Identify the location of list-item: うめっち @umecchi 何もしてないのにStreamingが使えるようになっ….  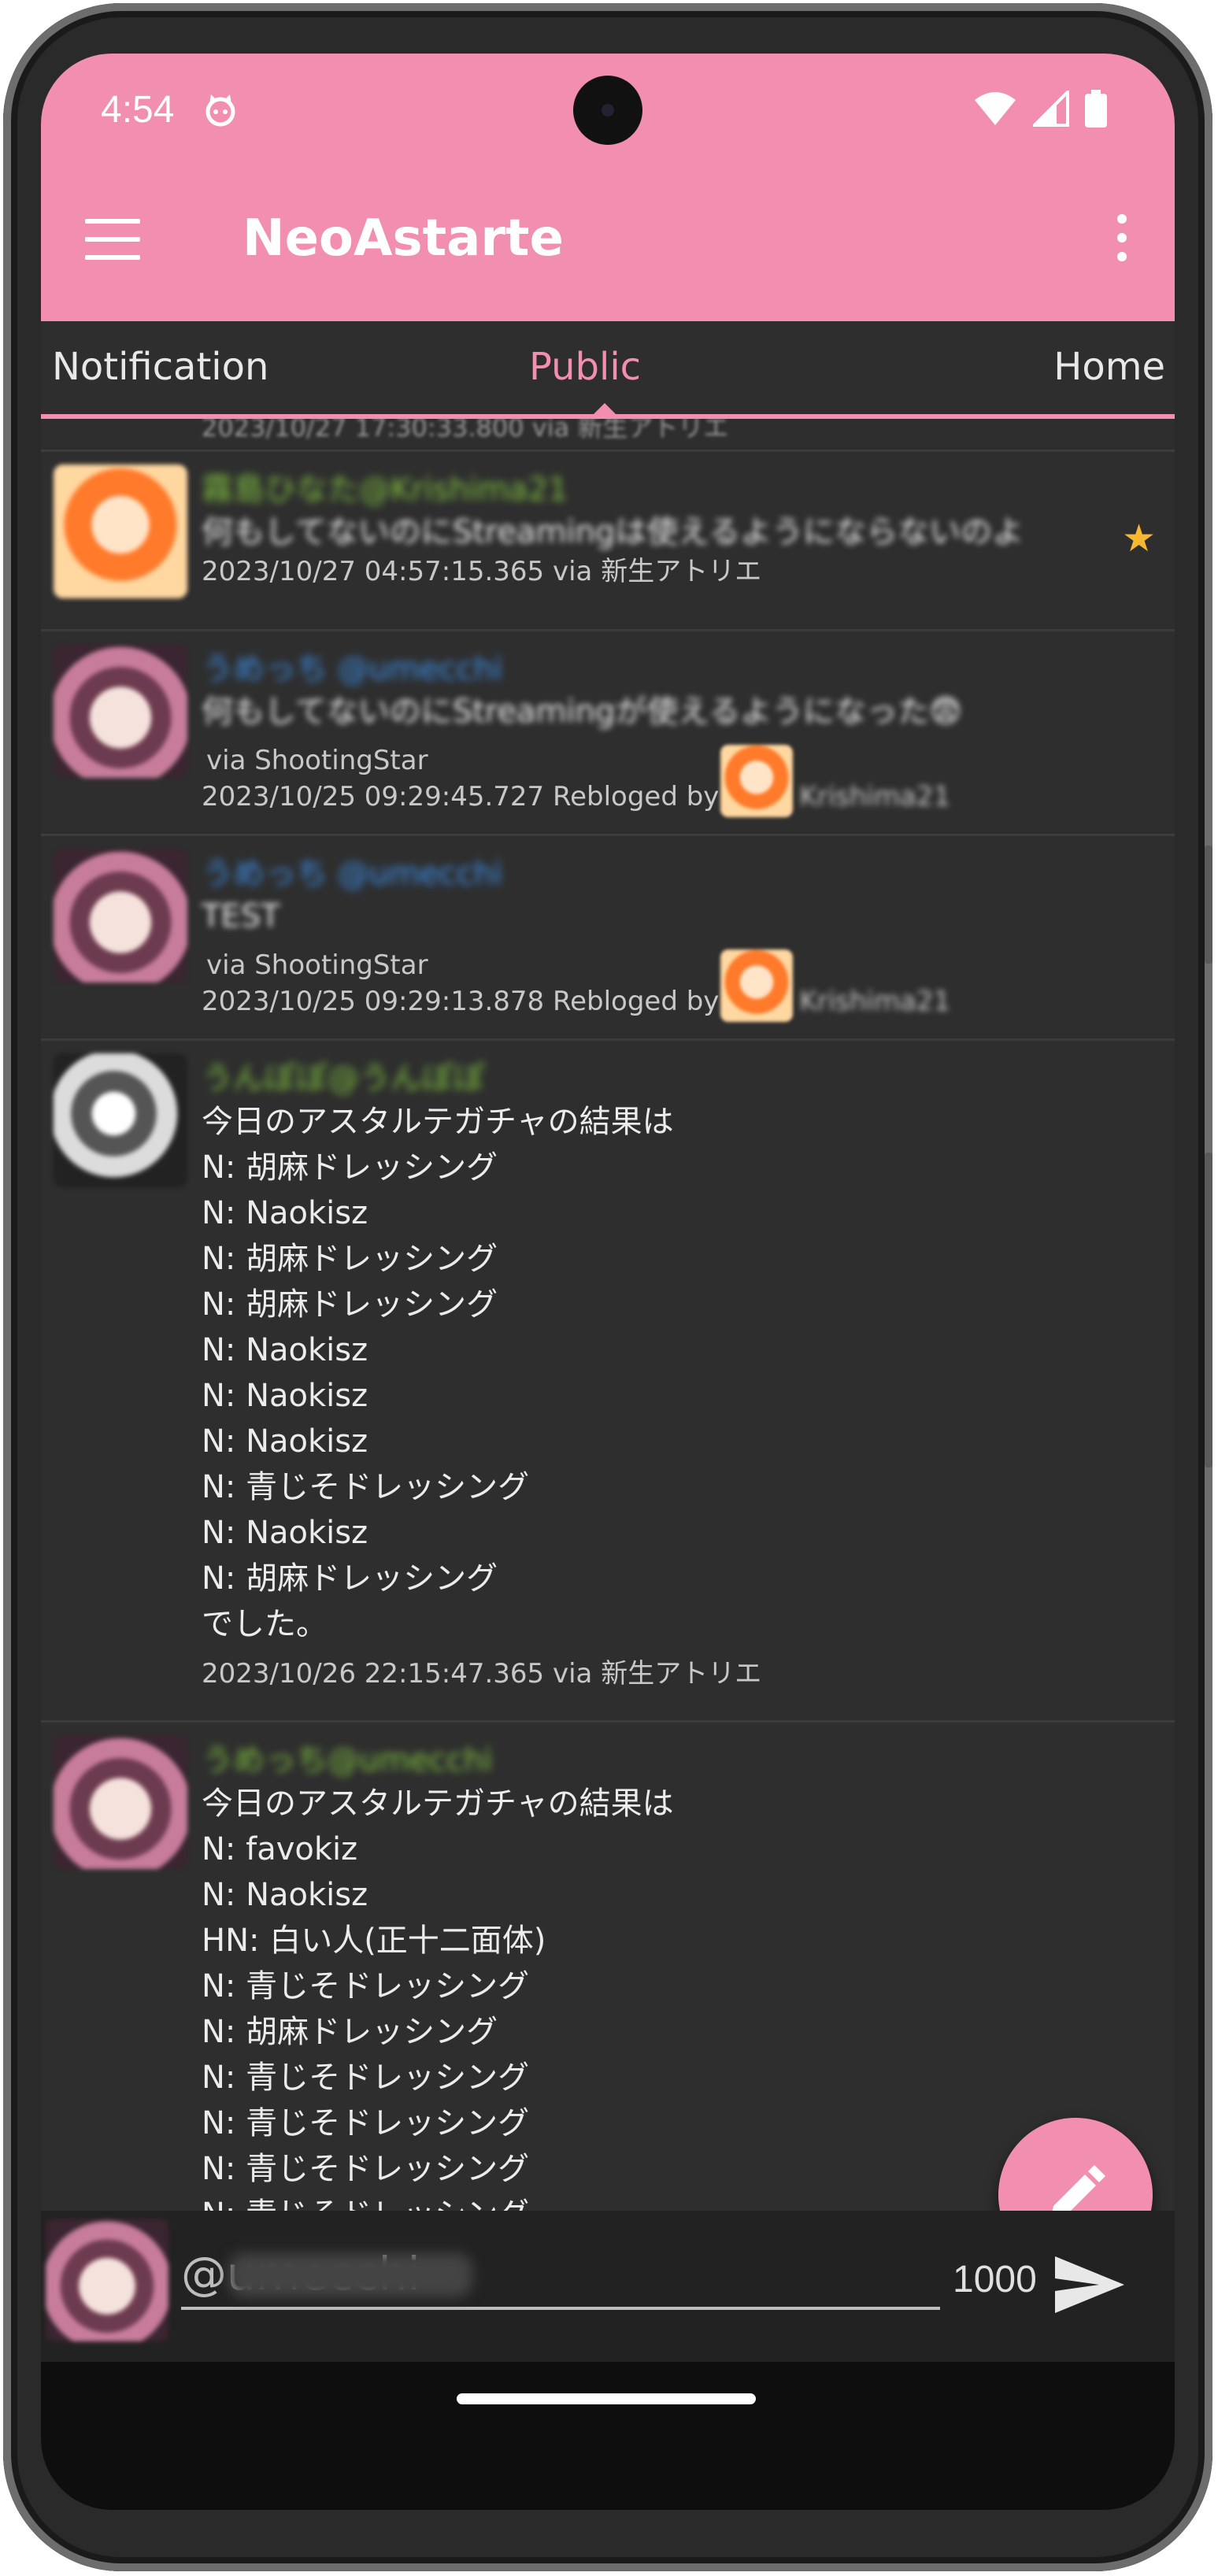
(608, 733).